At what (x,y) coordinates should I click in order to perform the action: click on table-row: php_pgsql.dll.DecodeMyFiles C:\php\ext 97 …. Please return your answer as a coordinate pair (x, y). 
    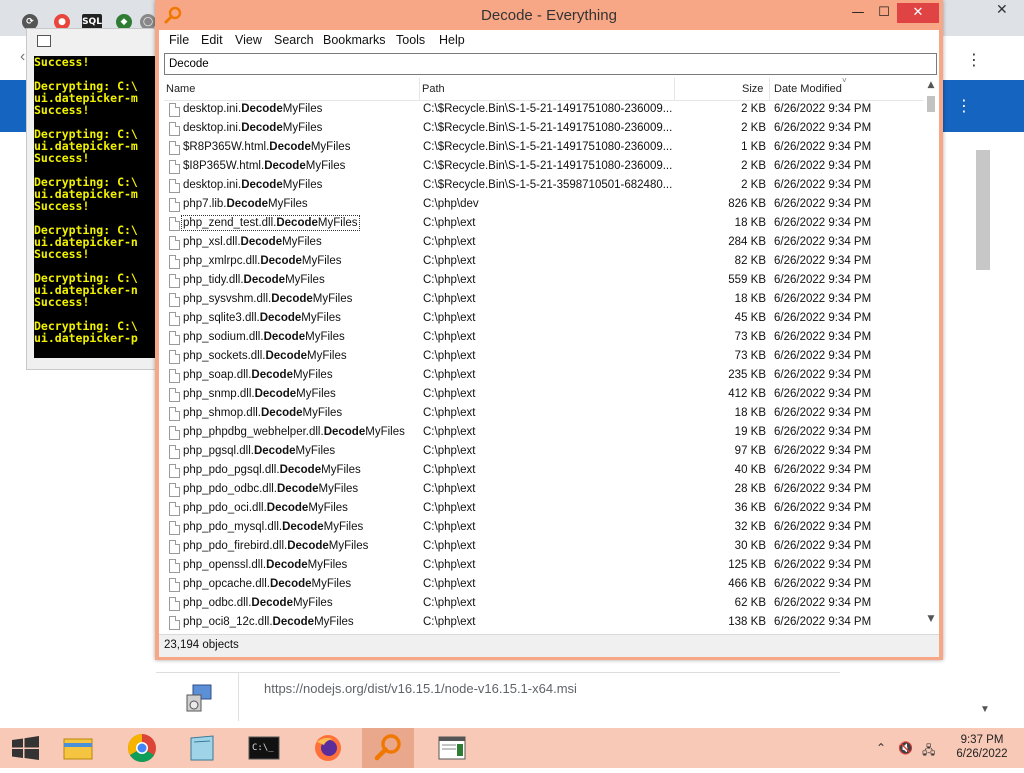
    Looking at the image, I should click on (547, 452).